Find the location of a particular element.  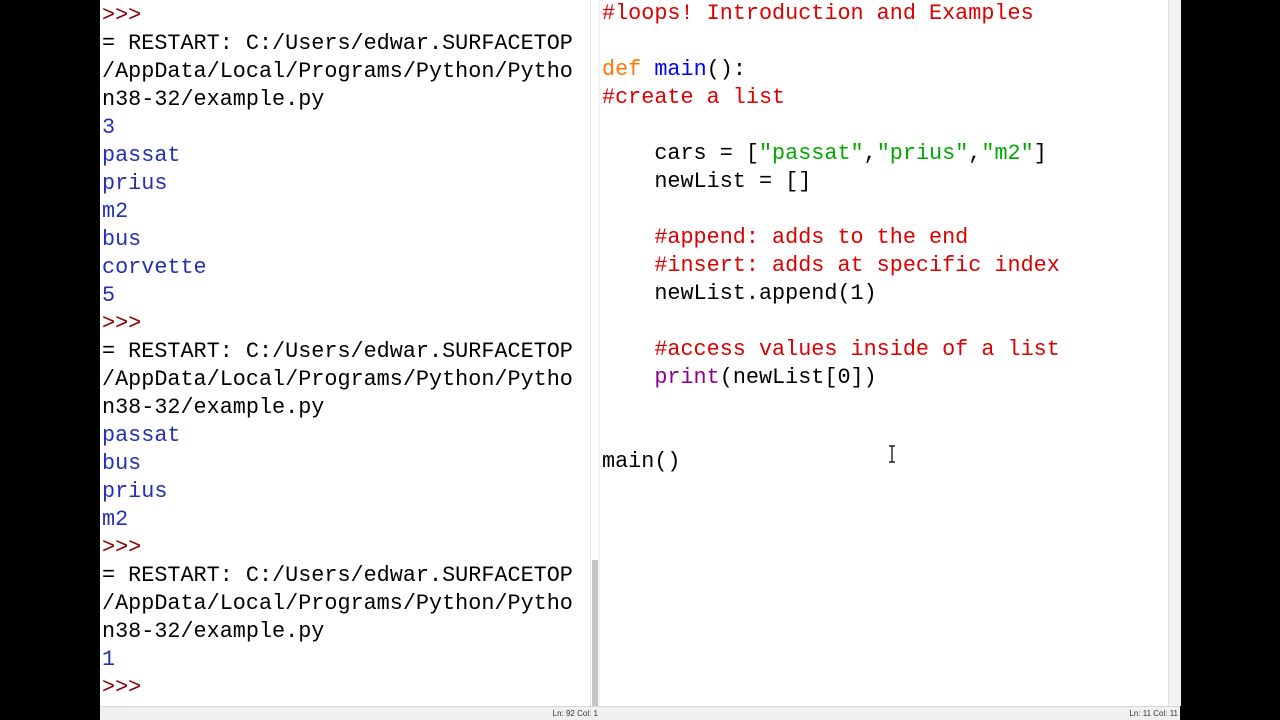

code-line: main() is located at coordinates (831, 462).